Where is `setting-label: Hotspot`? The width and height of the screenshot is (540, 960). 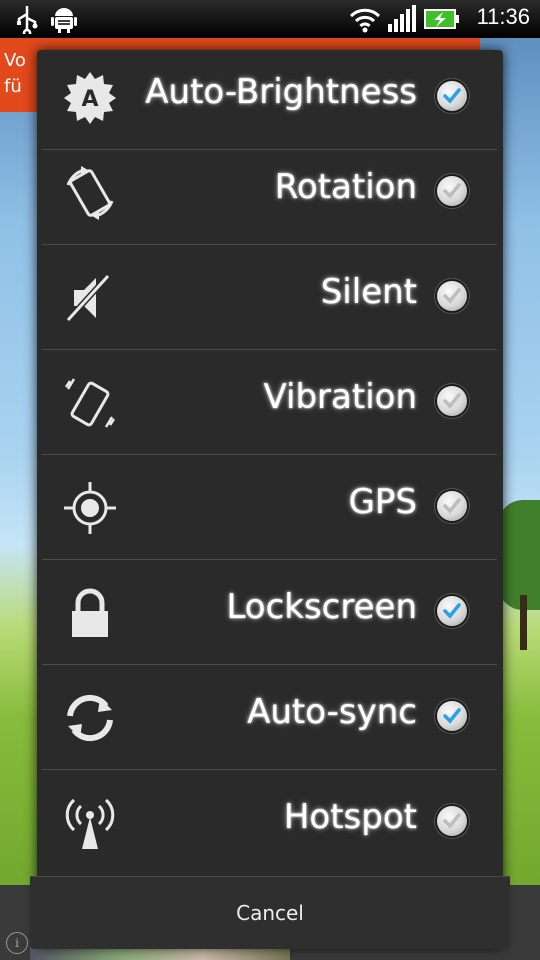 setting-label: Hotspot is located at coordinates (350, 817).